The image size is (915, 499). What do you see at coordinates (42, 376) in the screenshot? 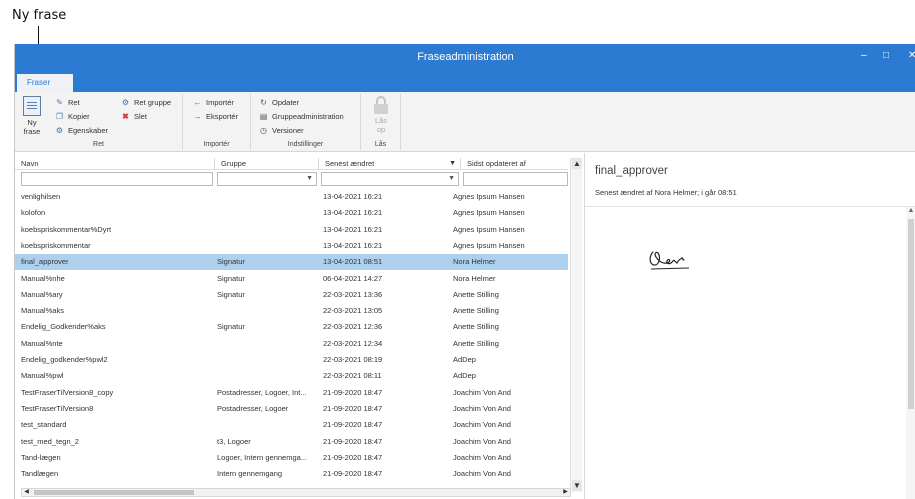
I see `cell-navn: Manual%pwl` at bounding box center [42, 376].